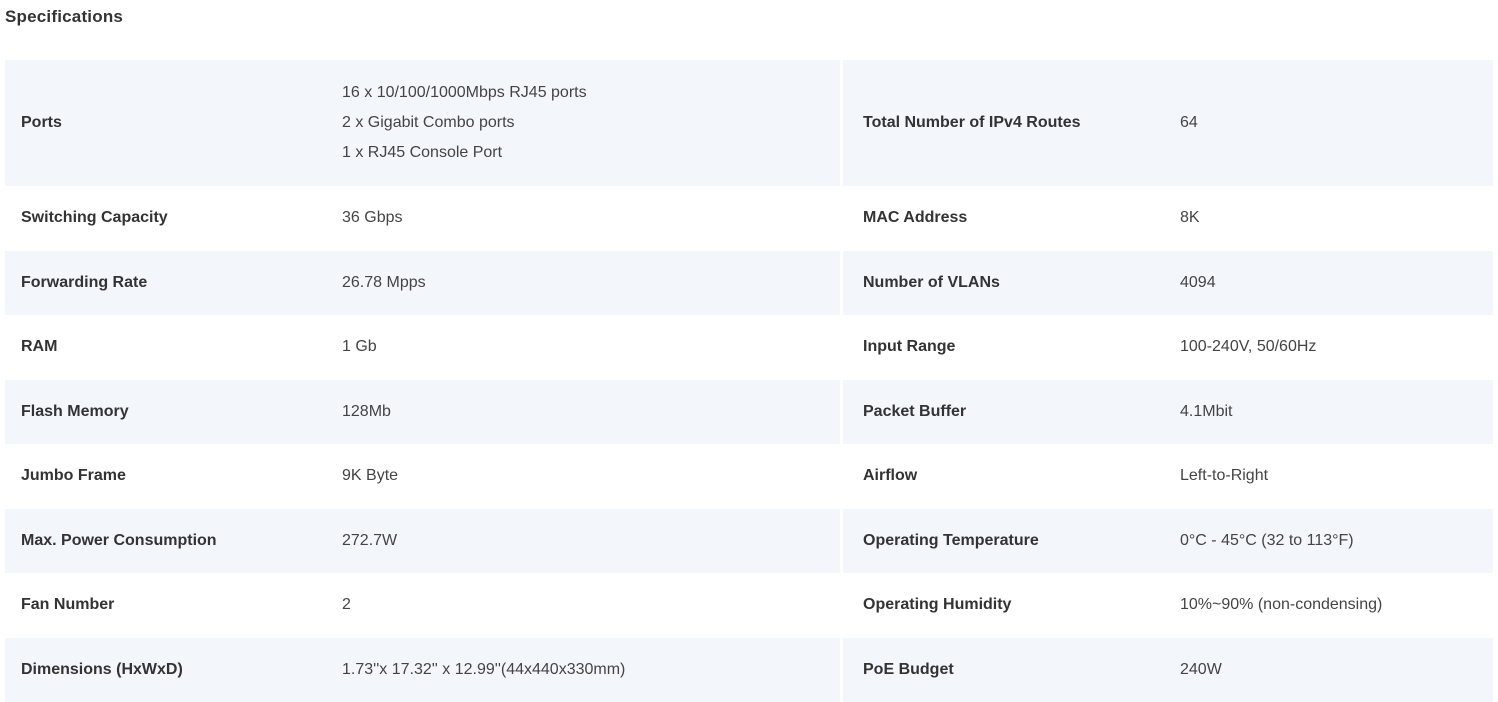 The image size is (1498, 702). I want to click on spec-value-line: 2 x Gigabit Combo ports, so click(464, 123).